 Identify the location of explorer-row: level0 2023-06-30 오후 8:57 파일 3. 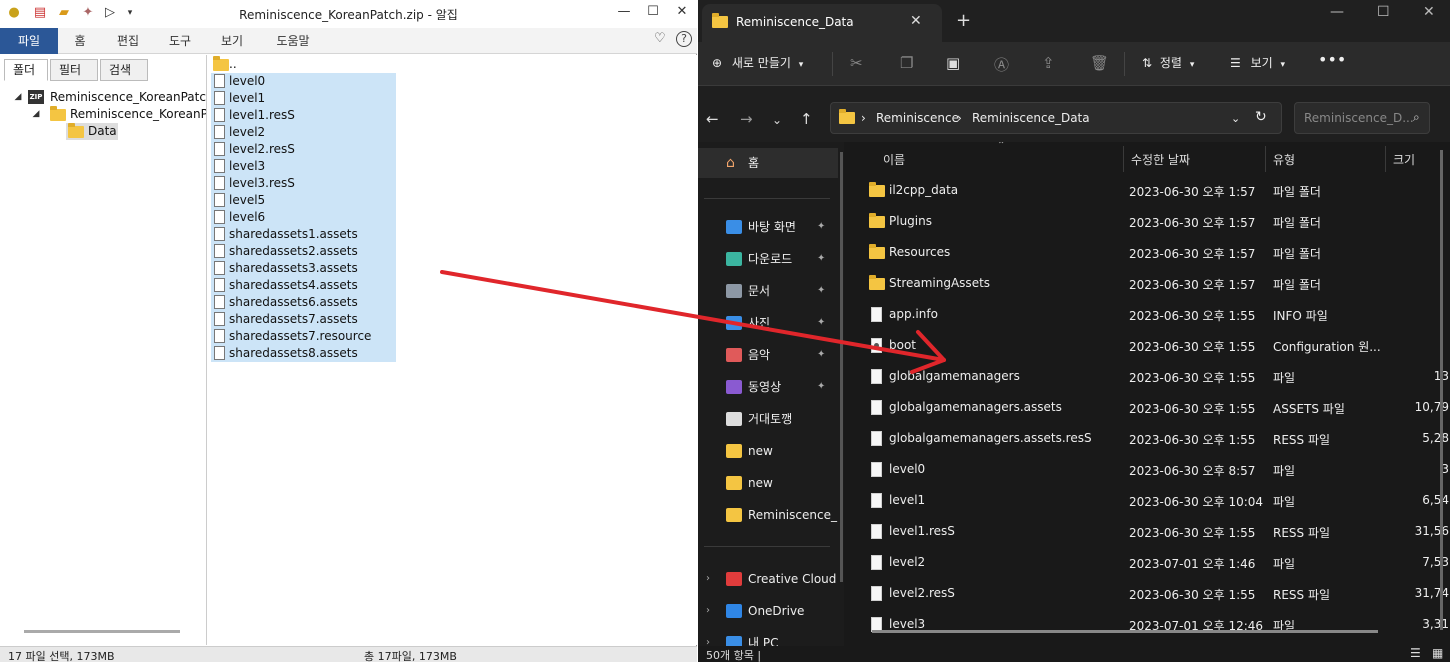
(1150, 469).